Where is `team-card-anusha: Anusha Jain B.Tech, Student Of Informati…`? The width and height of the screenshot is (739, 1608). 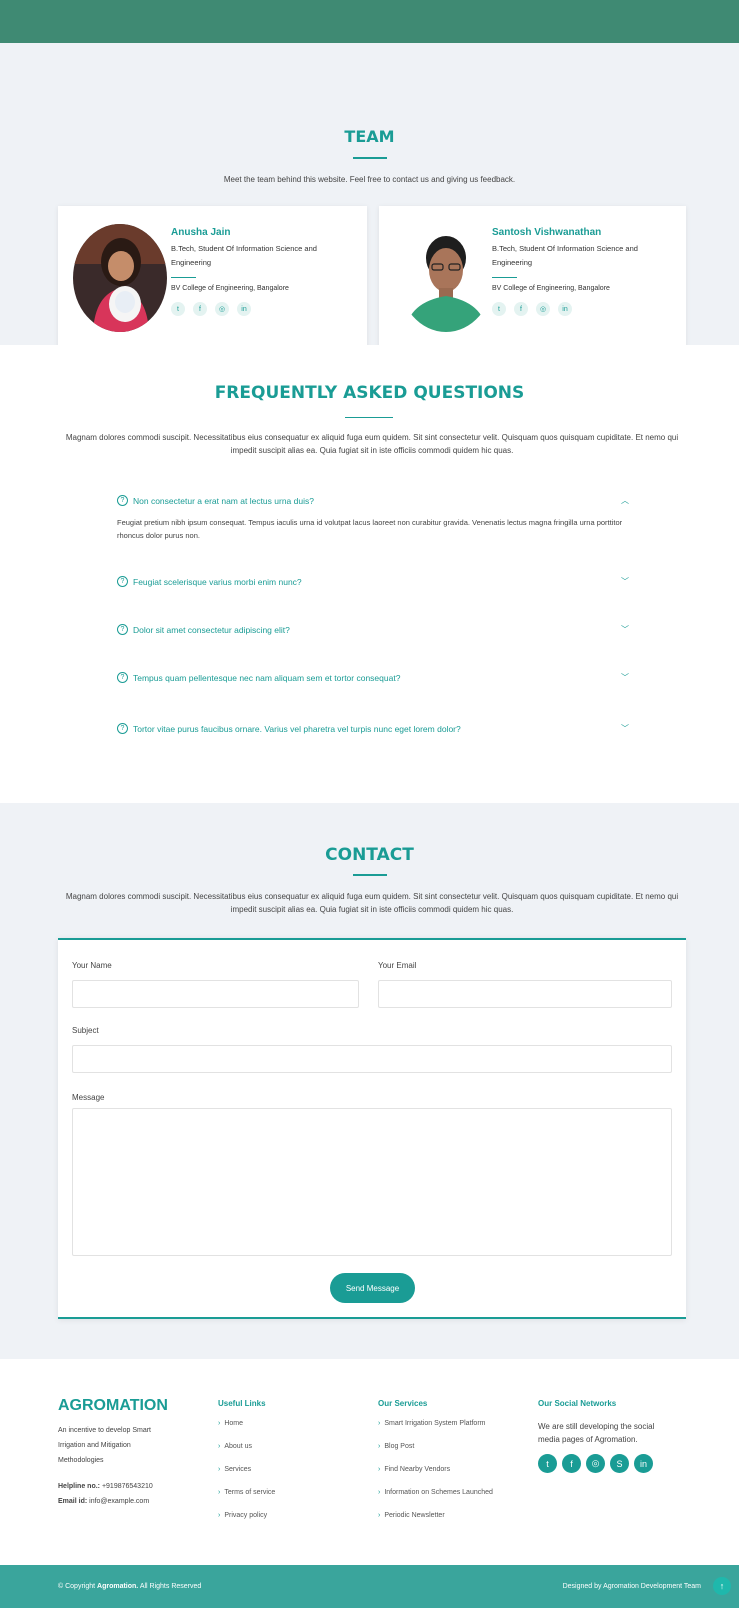 team-card-anusha: Anusha Jain B.Tech, Student Of Informati… is located at coordinates (212, 278).